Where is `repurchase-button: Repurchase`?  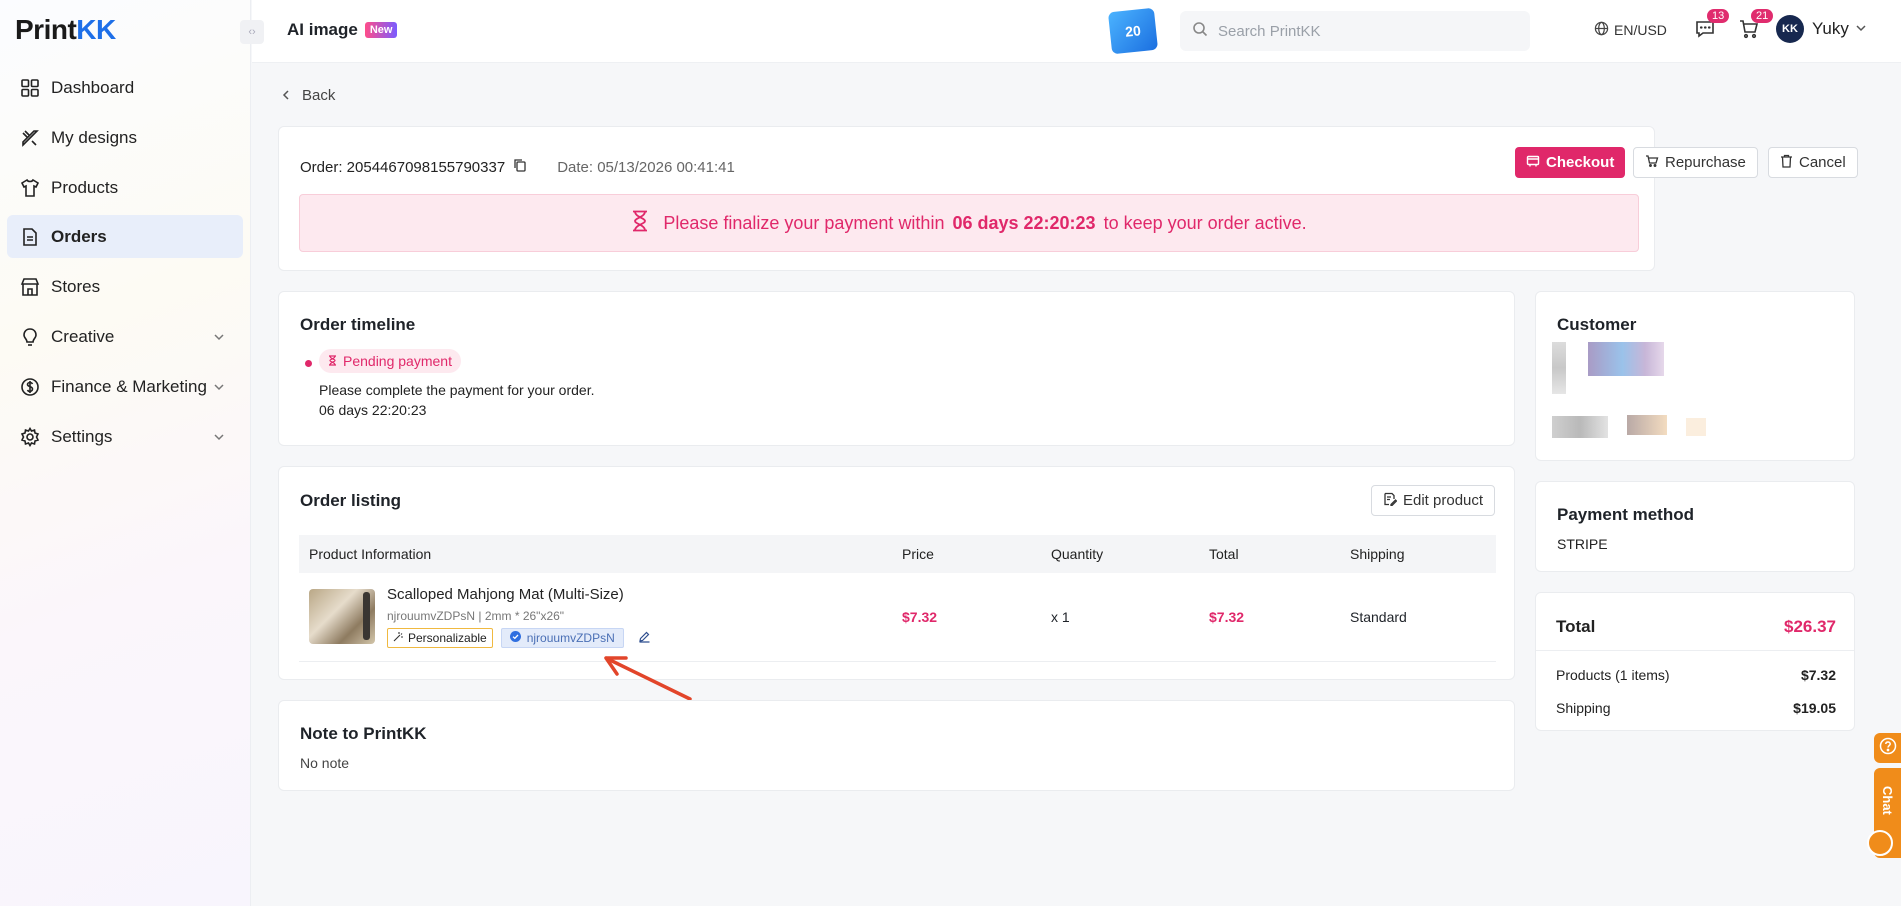
repurchase-button: Repurchase is located at coordinates (1695, 162).